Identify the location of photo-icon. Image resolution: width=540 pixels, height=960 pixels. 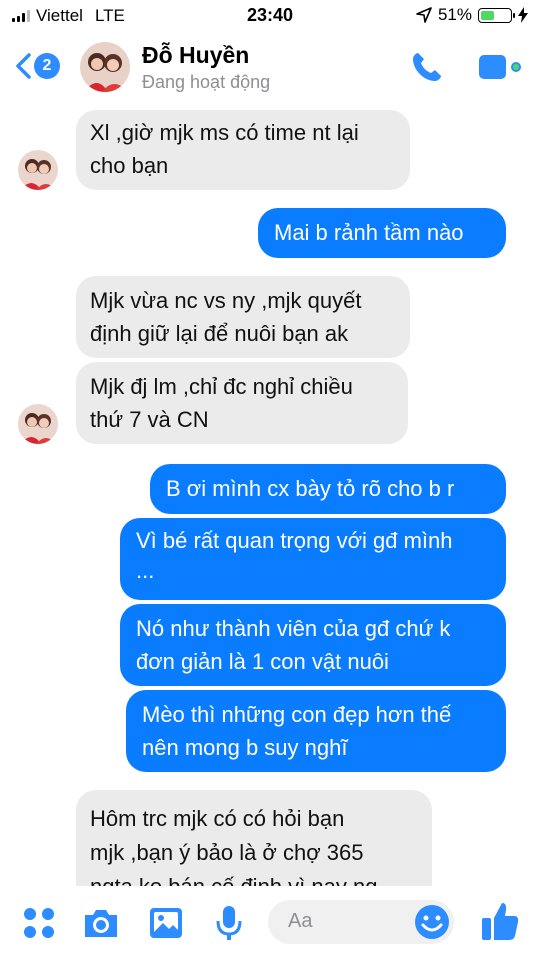
(166, 923).